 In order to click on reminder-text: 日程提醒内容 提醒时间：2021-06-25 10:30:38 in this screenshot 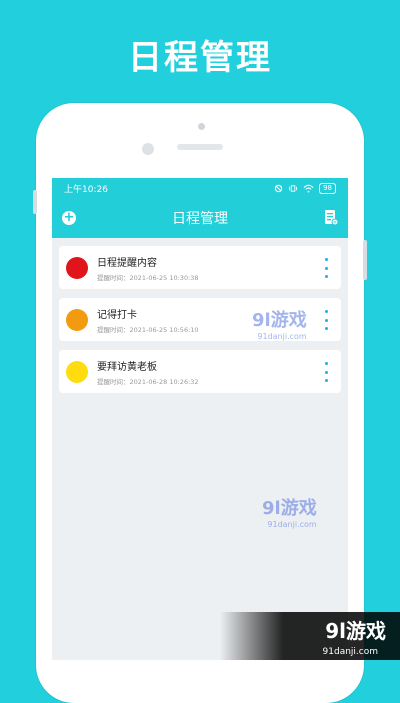, I will do `click(148, 268)`.